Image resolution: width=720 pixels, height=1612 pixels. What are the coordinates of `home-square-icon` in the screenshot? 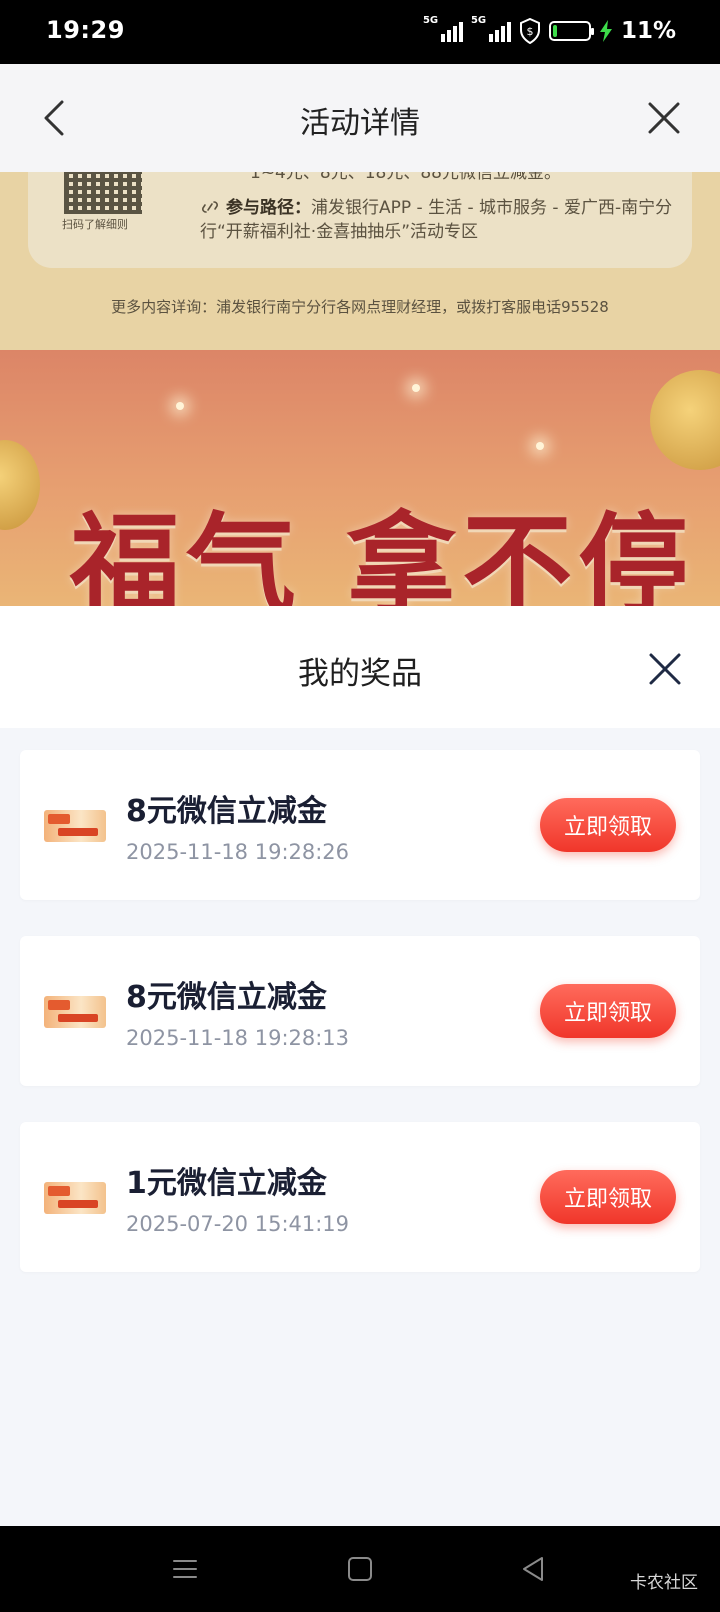 It's located at (360, 1569).